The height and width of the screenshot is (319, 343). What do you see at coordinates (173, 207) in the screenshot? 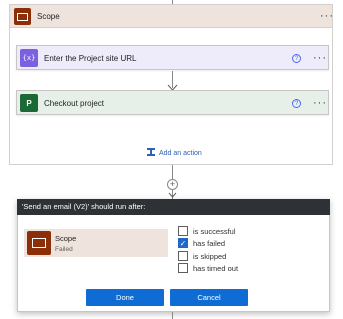
I see `run-after-header: 'Send an email (V2)' should run after:` at bounding box center [173, 207].